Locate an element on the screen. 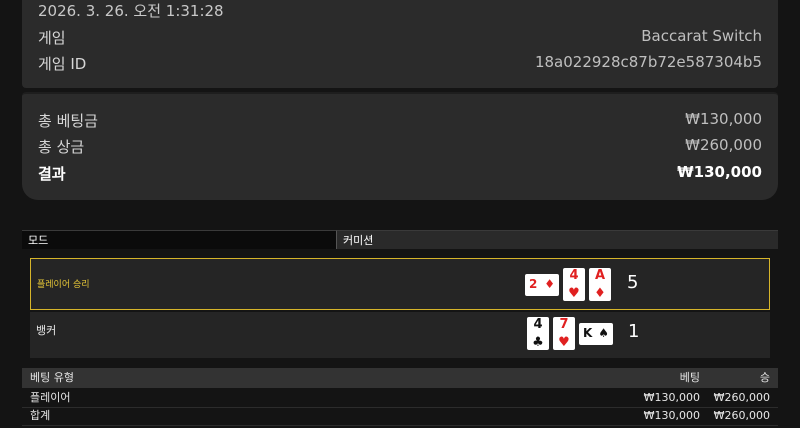  bets-table-header: 베팅 유형 베팅 승 is located at coordinates (400, 378).